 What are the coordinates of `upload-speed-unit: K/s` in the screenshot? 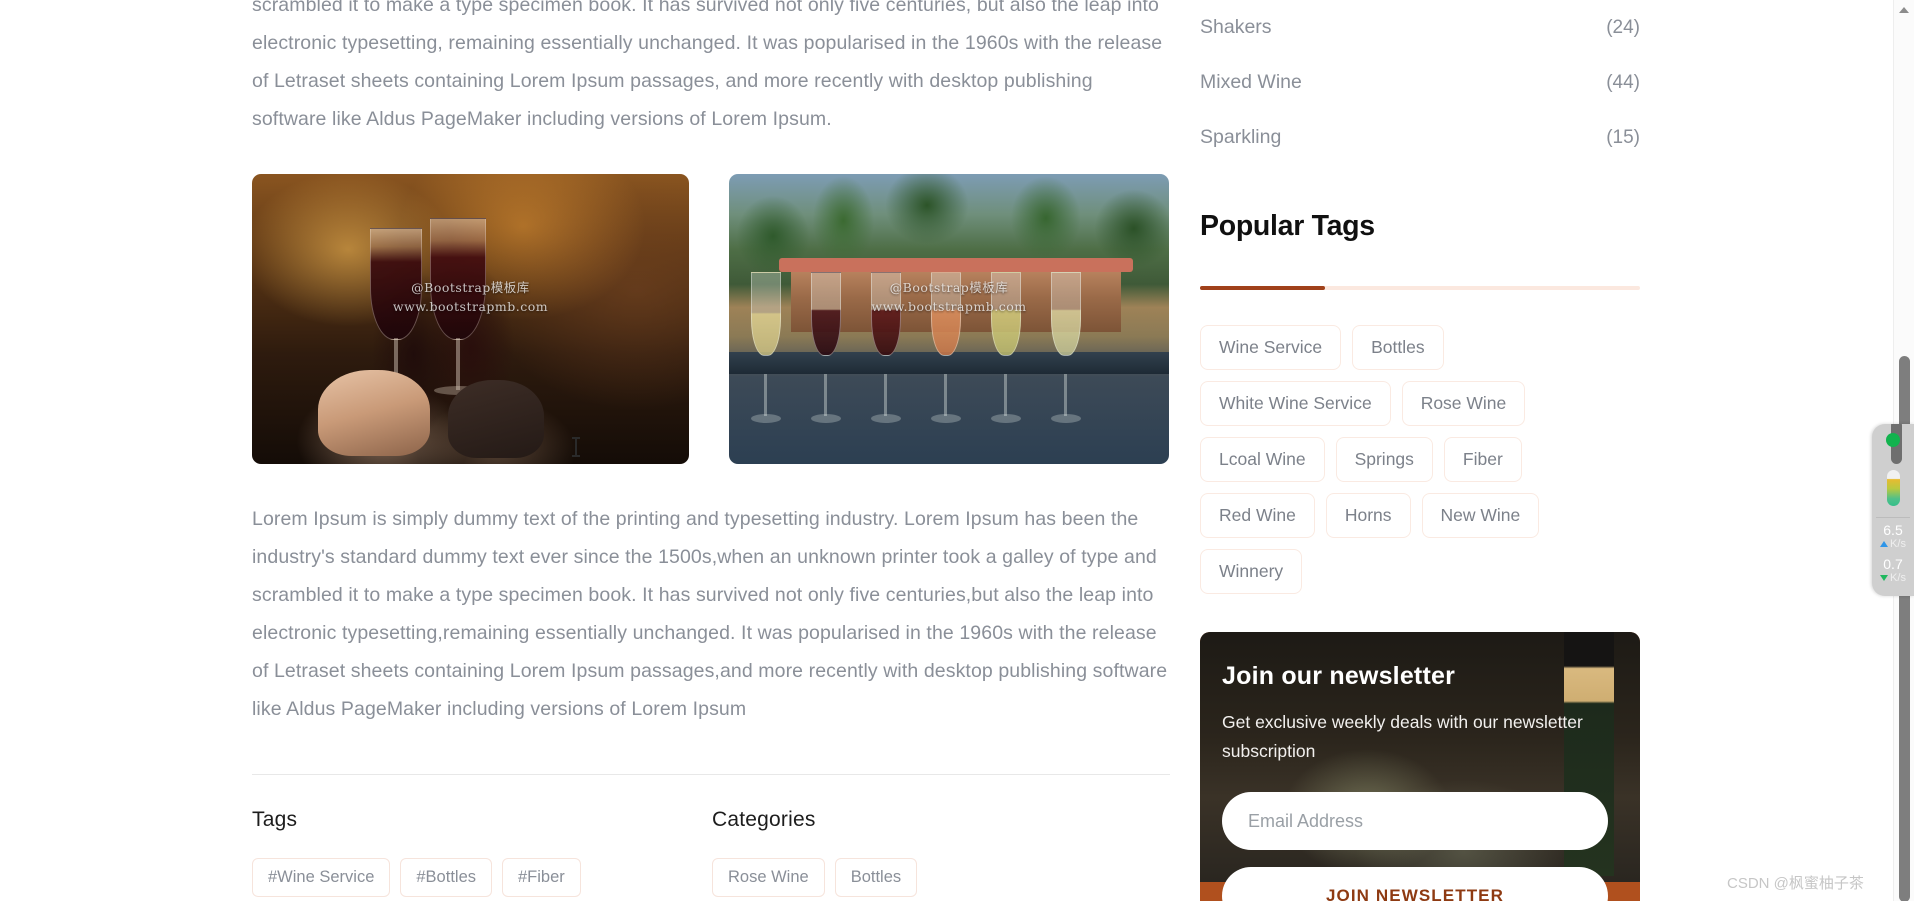 It's located at (1898, 544).